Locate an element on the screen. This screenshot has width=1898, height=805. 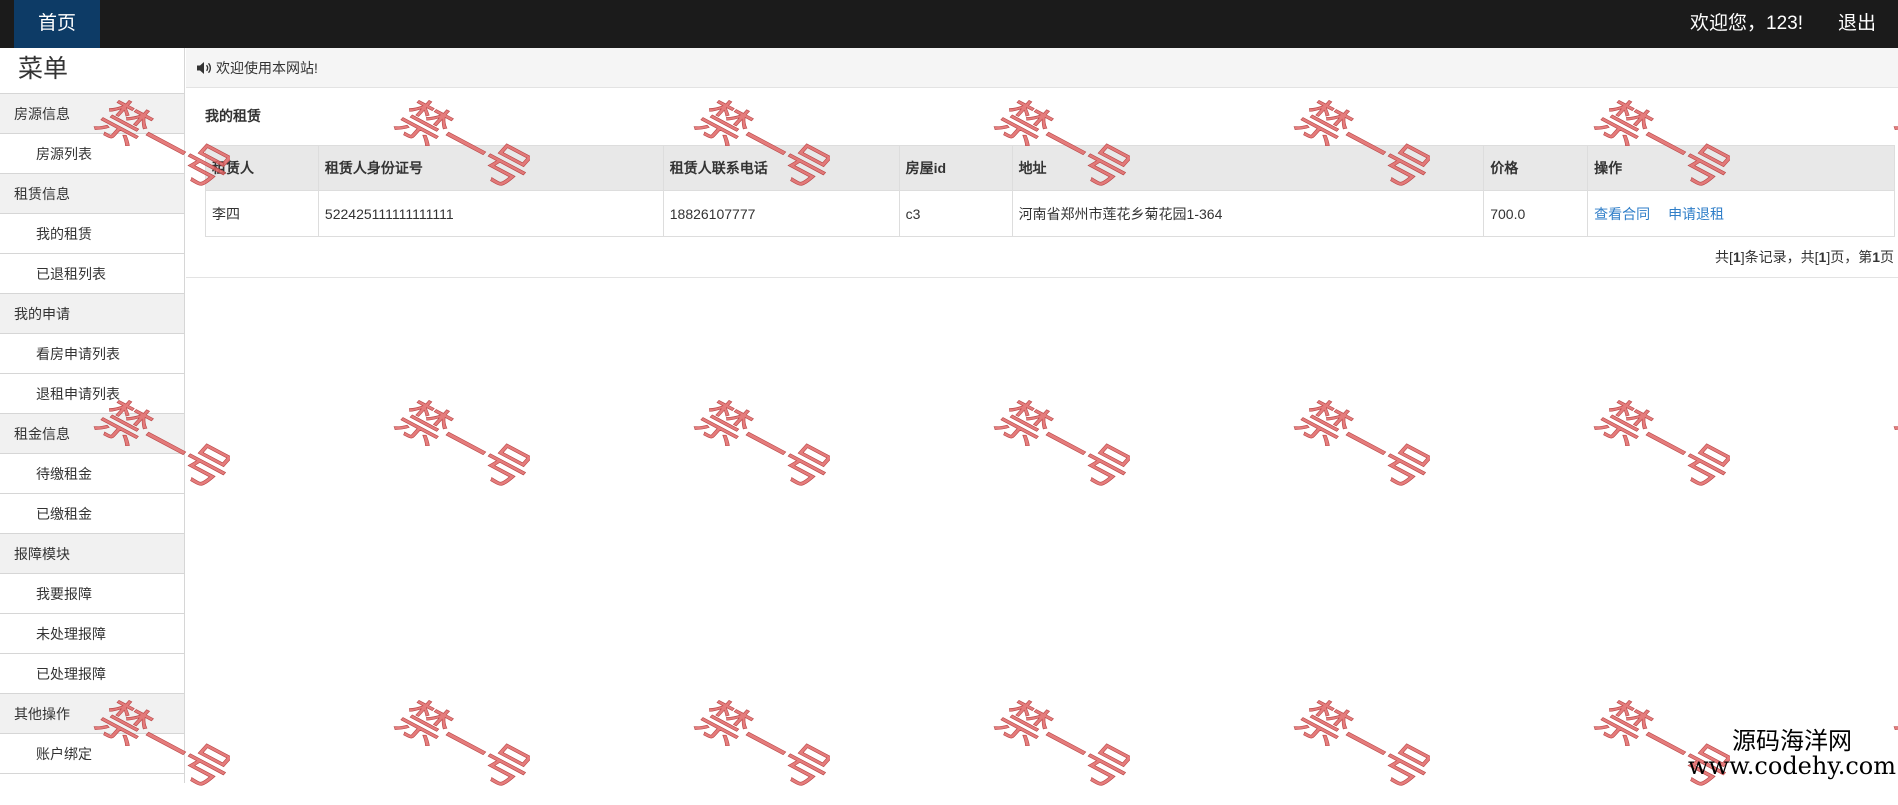
speaker-icon is located at coordinates (204, 68).